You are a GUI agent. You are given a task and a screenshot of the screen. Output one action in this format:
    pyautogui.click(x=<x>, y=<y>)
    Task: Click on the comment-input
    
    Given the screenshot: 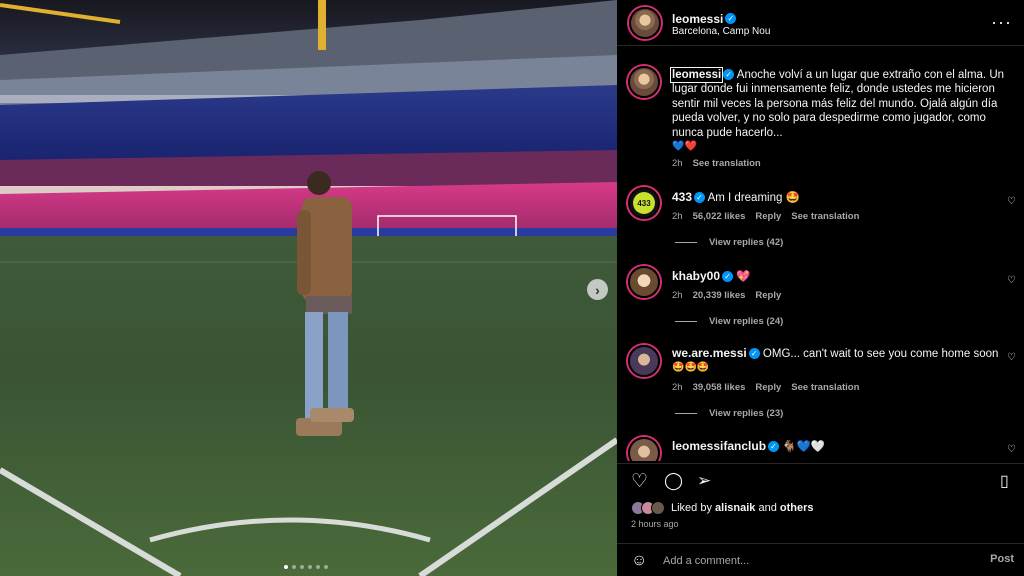 What is the action you would take?
    pyautogui.click(x=813, y=561)
    